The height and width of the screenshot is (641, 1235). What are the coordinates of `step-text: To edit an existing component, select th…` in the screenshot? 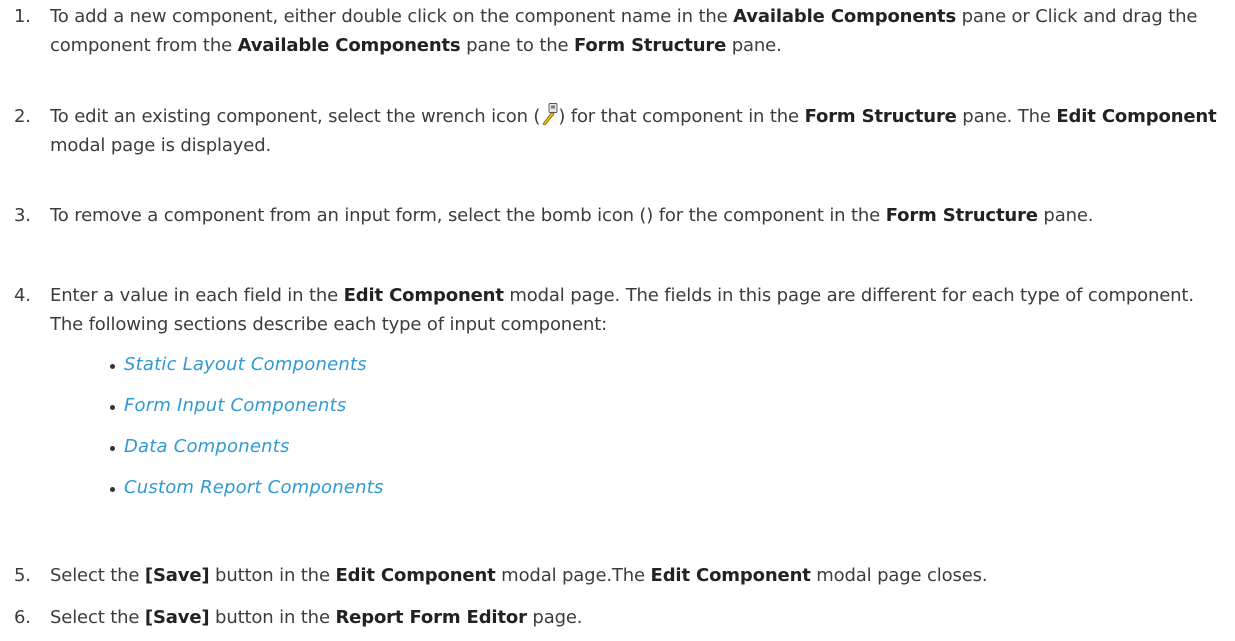 It's located at (637, 131).